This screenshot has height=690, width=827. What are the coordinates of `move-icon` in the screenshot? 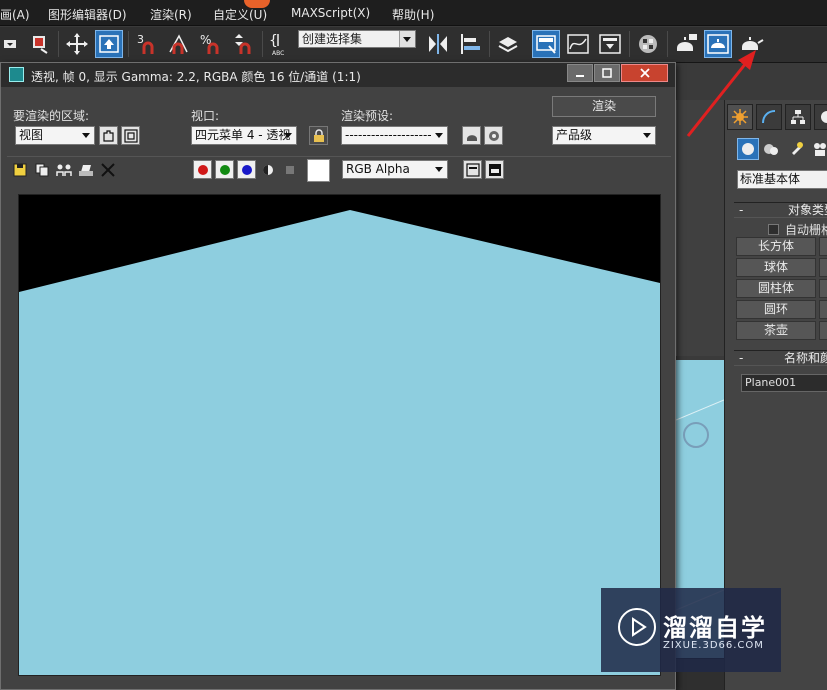 It's located at (77, 44).